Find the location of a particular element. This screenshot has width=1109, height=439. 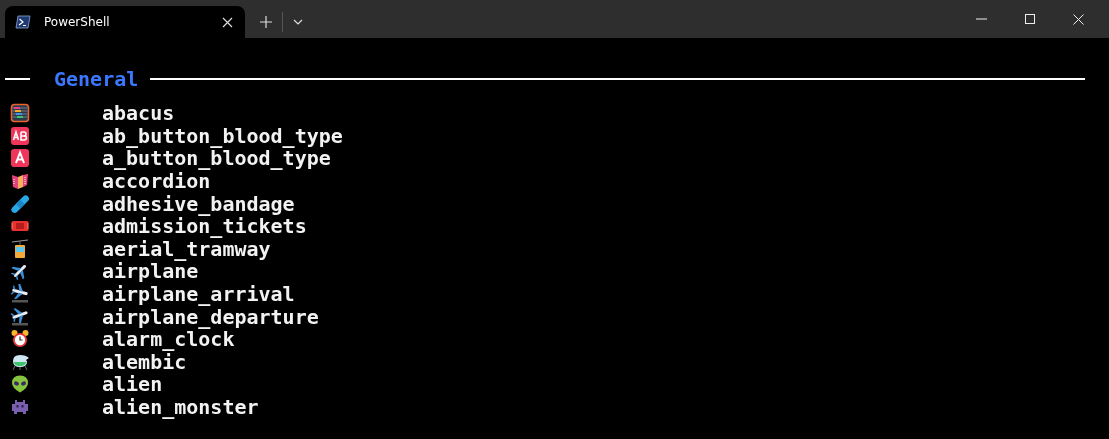

emoji-name: alembic is located at coordinates (144, 361).